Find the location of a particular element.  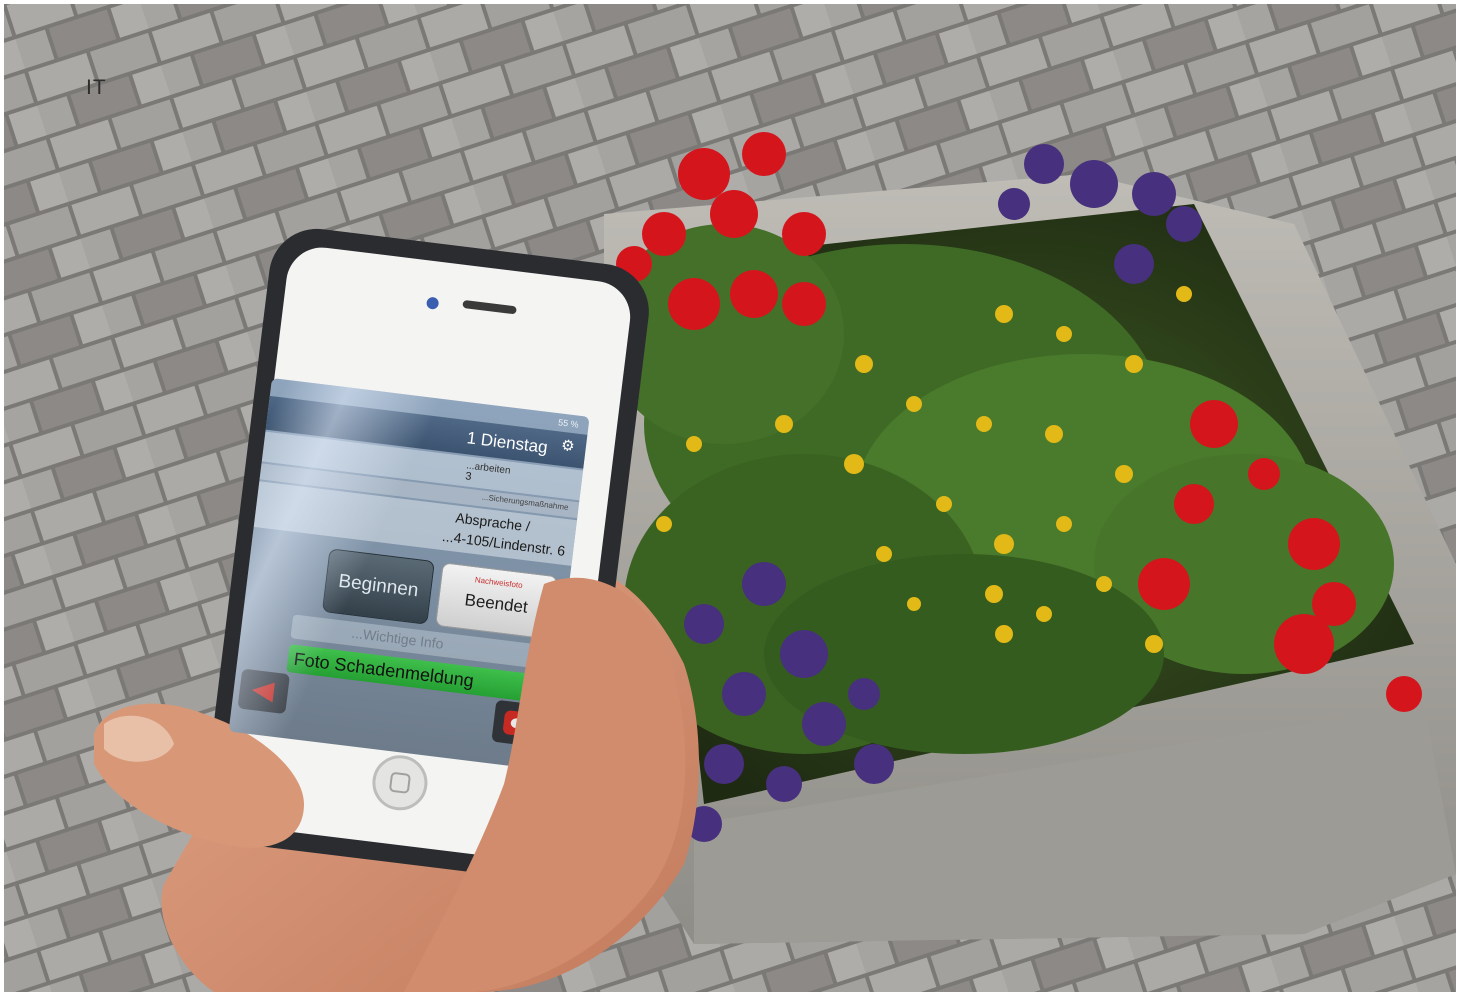

day-label: 1 Dienstag is located at coordinates (507, 443).